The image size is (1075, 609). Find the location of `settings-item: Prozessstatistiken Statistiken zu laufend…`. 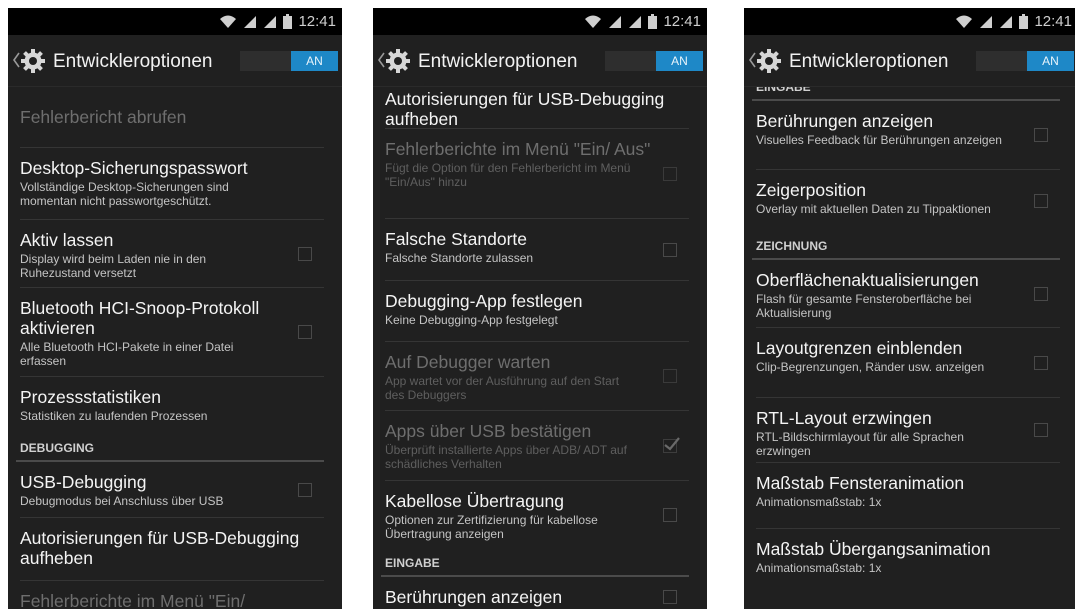

settings-item: Prozessstatistiken Statistiken zu laufend… is located at coordinates (175, 405).